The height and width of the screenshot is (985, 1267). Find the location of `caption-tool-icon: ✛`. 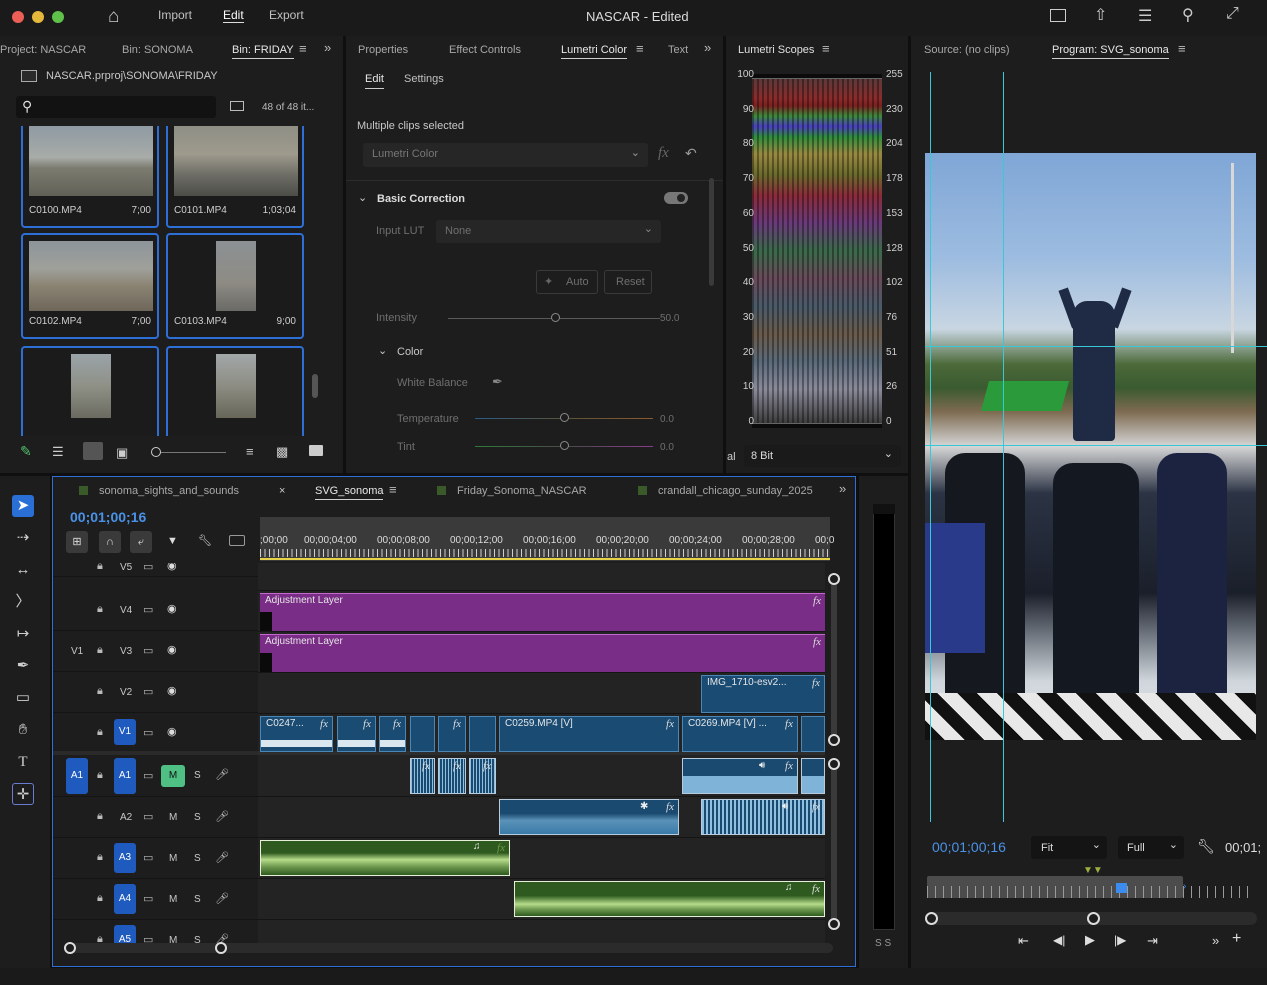

caption-tool-icon: ✛ is located at coordinates (23, 794).